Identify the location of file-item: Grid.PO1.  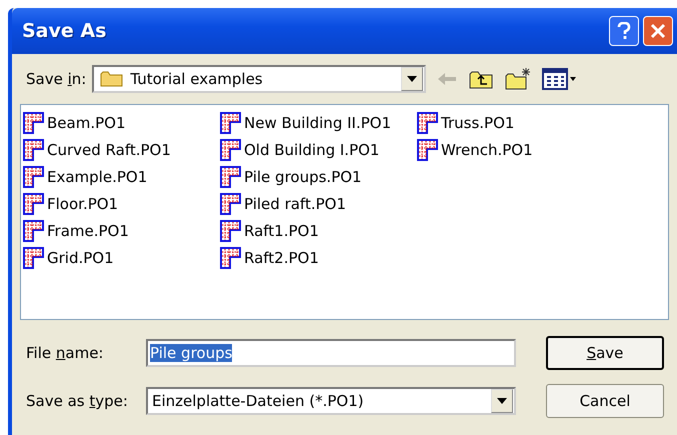
(121, 257).